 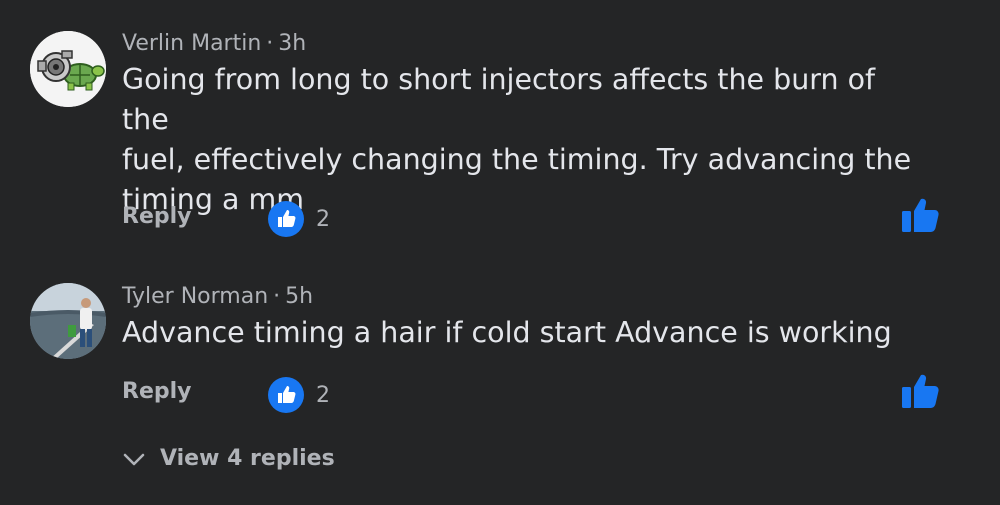 What do you see at coordinates (195, 296) in the screenshot?
I see `author-name: Tyler Norman` at bounding box center [195, 296].